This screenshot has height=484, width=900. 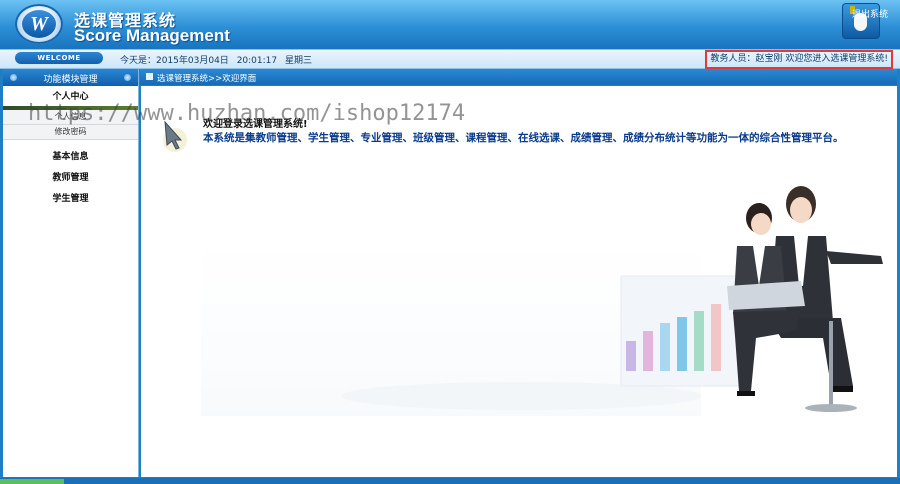 I want to click on time-label: 20:01:17, so click(x=257, y=61).